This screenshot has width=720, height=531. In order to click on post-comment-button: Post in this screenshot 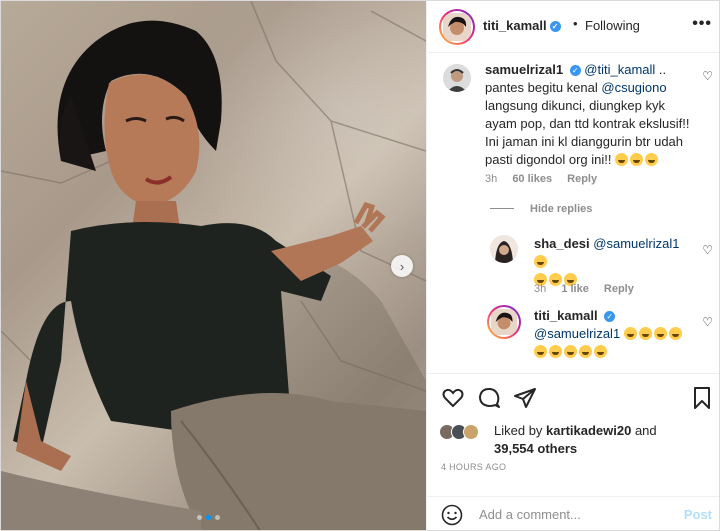, I will do `click(698, 514)`.